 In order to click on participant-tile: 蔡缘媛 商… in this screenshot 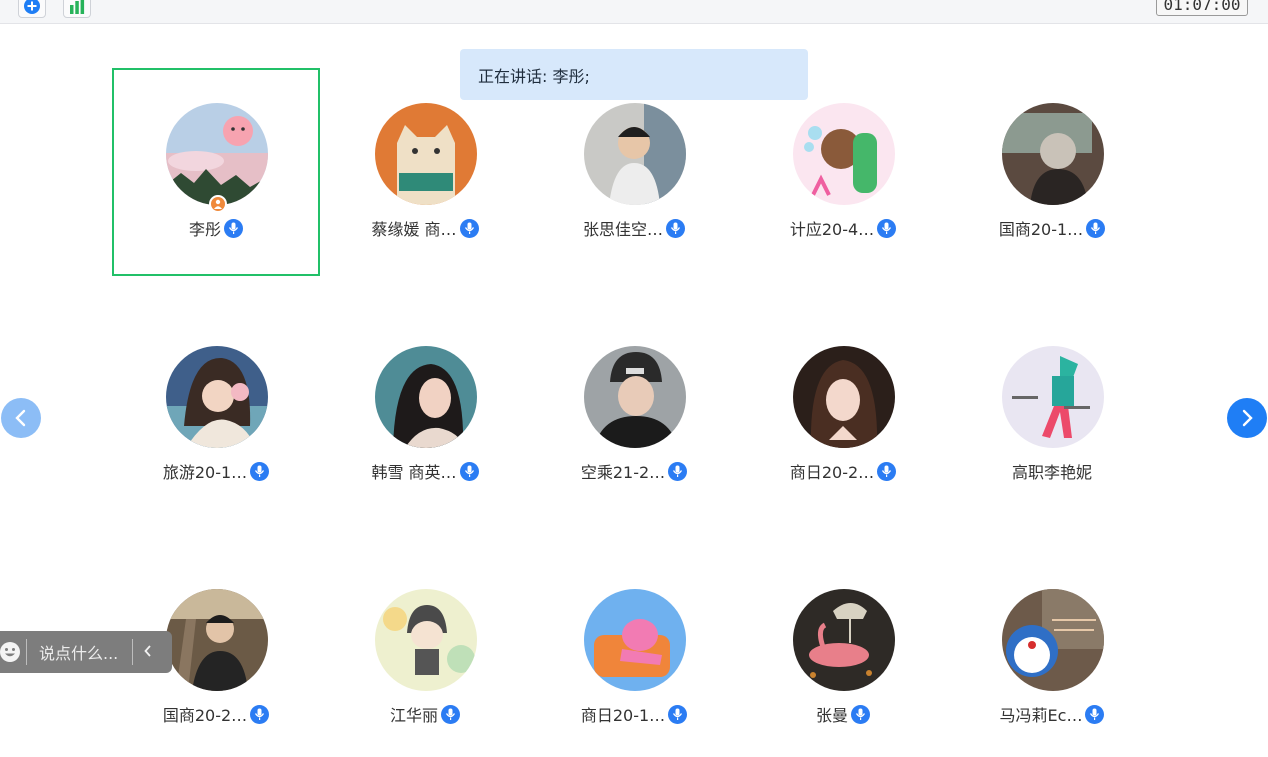, I will do `click(425, 173)`.